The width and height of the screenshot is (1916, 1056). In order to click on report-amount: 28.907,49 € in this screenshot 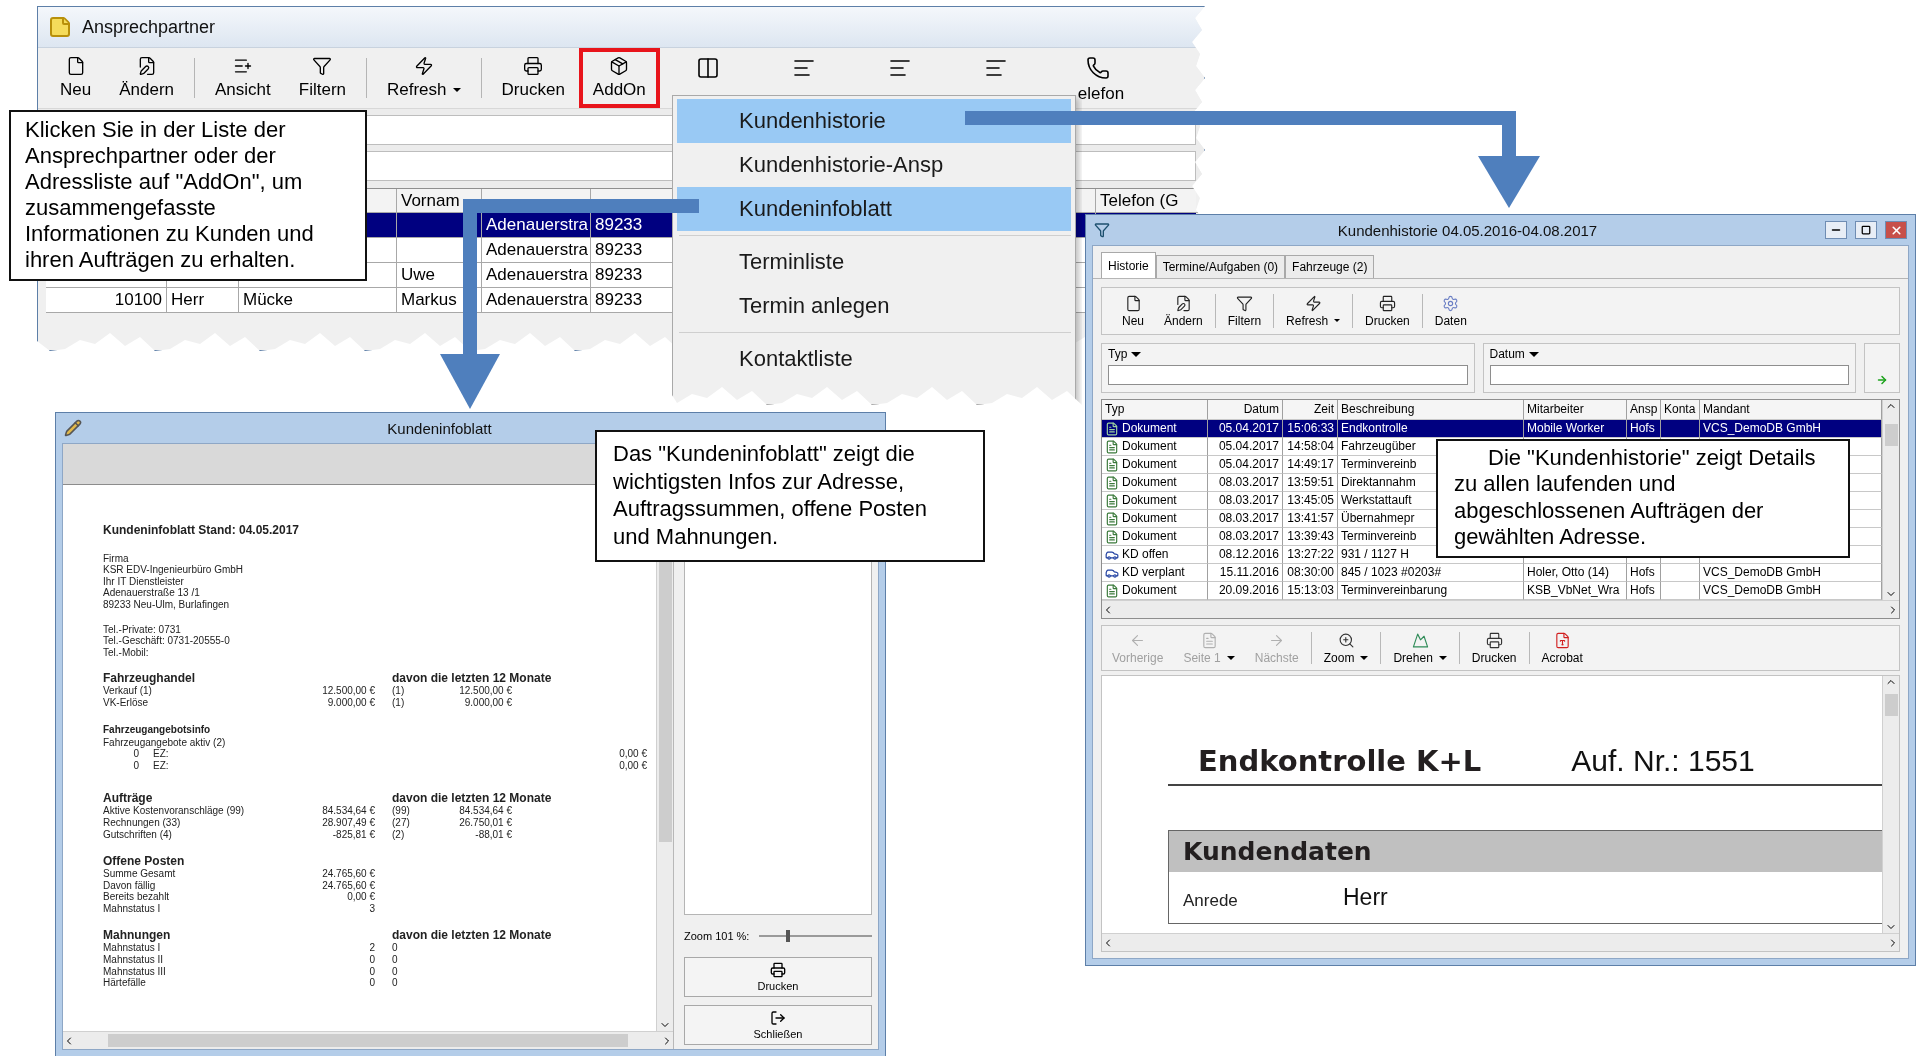, I will do `click(348, 822)`.